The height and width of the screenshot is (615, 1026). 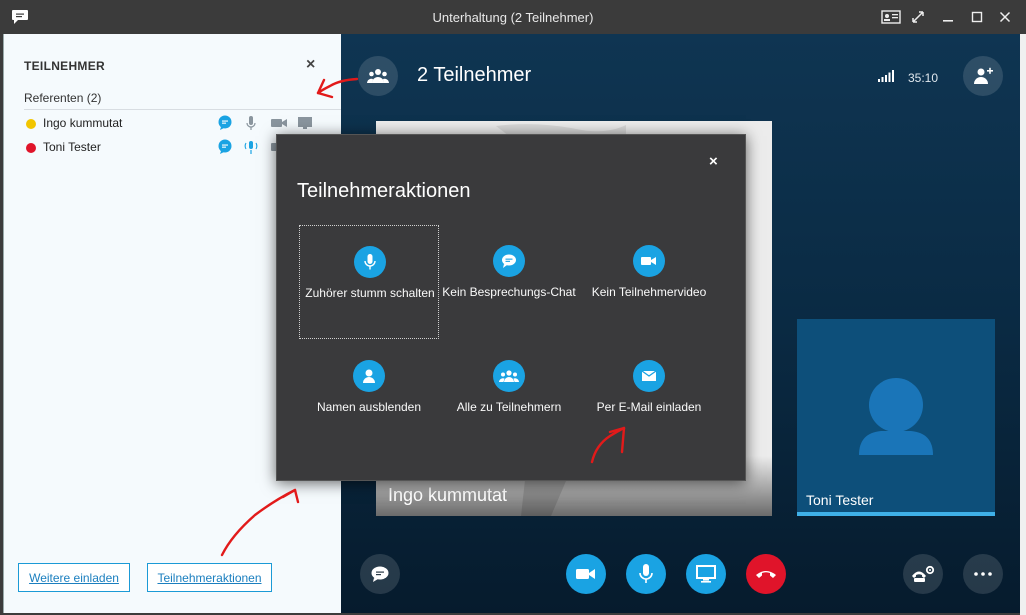 What do you see at coordinates (251, 147) in the screenshot?
I see `active-microphone-icon` at bounding box center [251, 147].